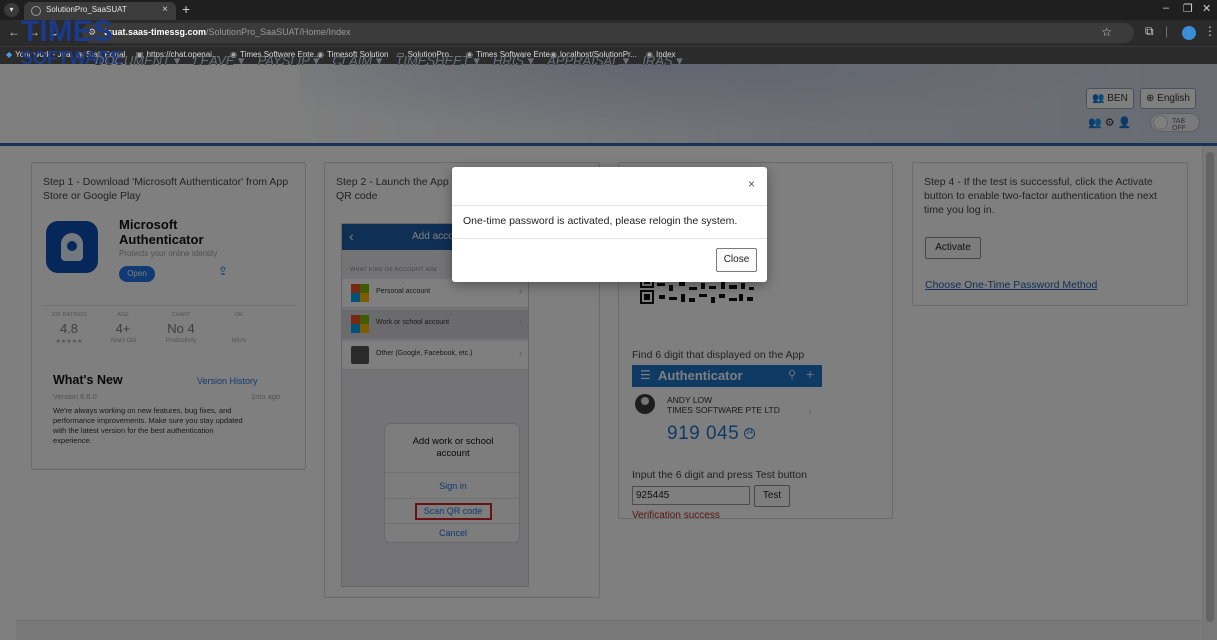 The width and height of the screenshot is (1217, 640). Describe the element at coordinates (736, 260) in the screenshot. I see `dialog-close-button: Close` at that location.